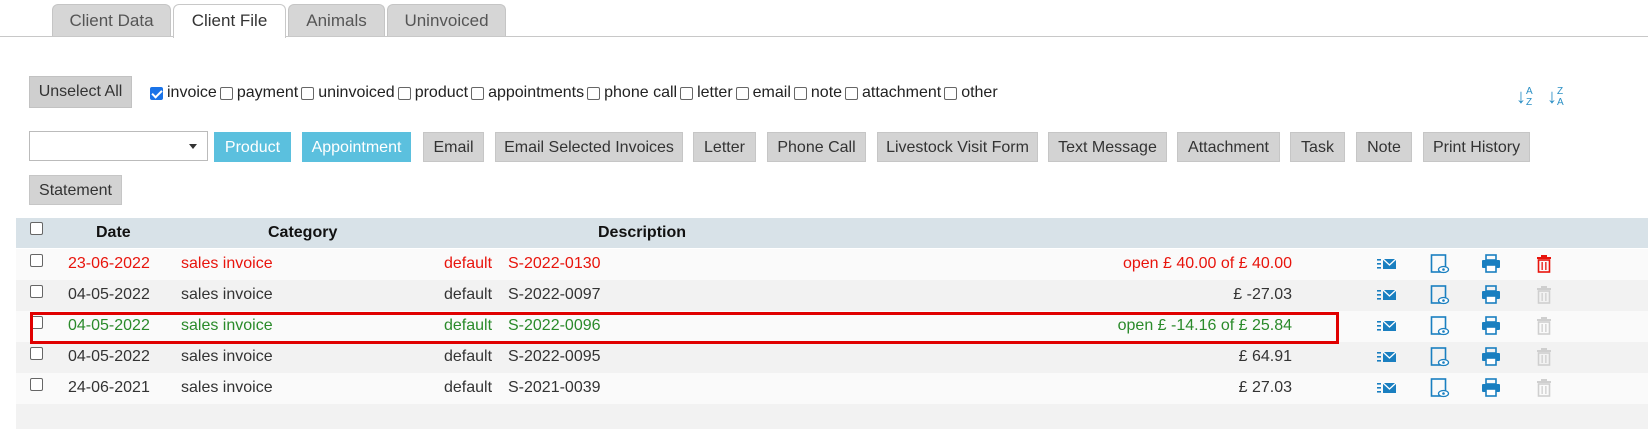  What do you see at coordinates (118, 146) in the screenshot?
I see `action-select` at bounding box center [118, 146].